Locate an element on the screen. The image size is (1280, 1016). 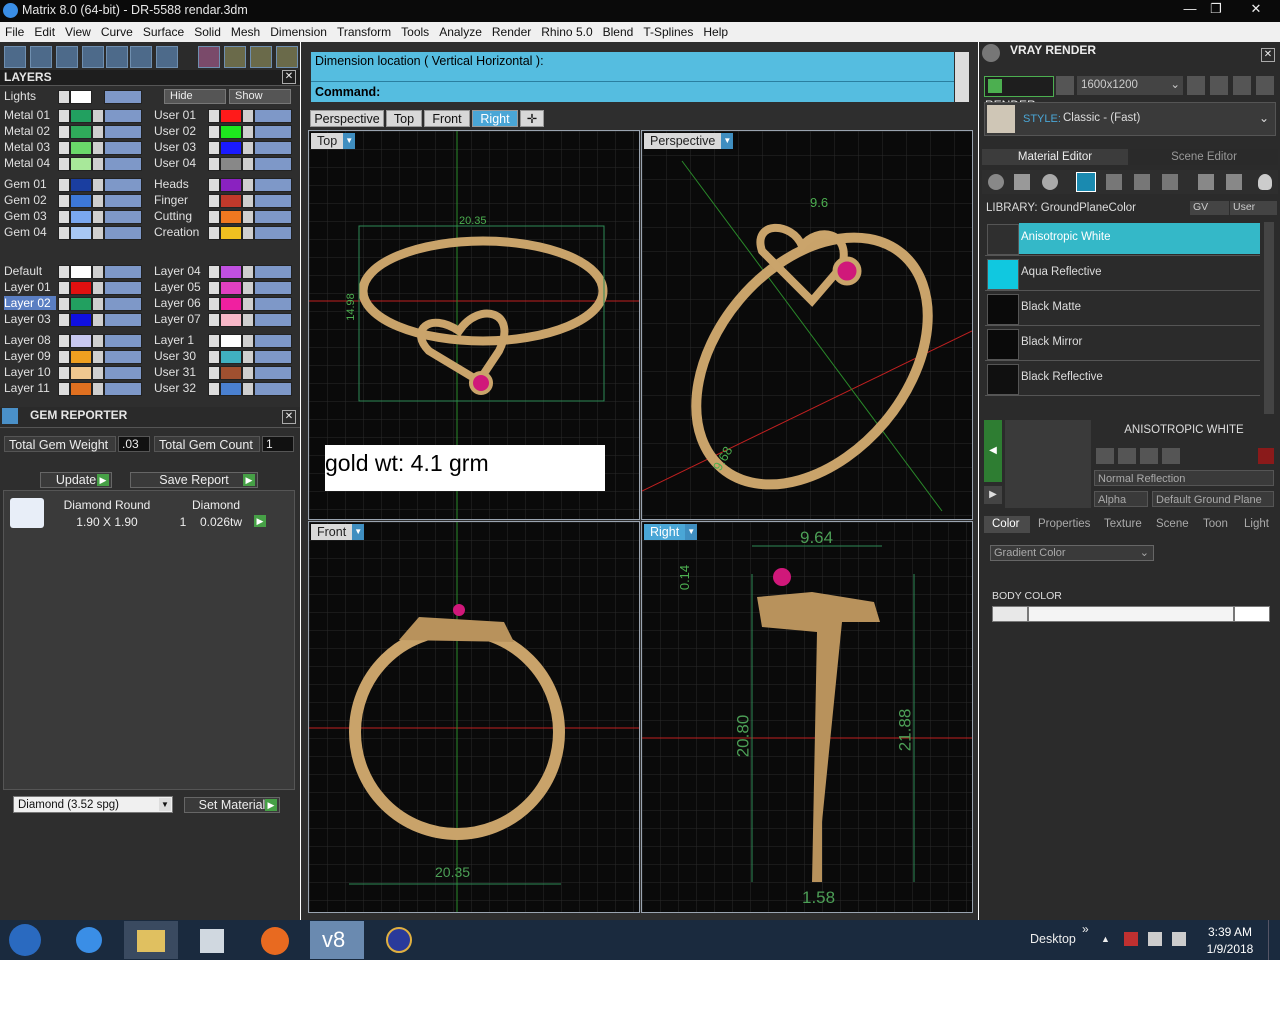
grid-icon is located at coordinates (1265, 85).